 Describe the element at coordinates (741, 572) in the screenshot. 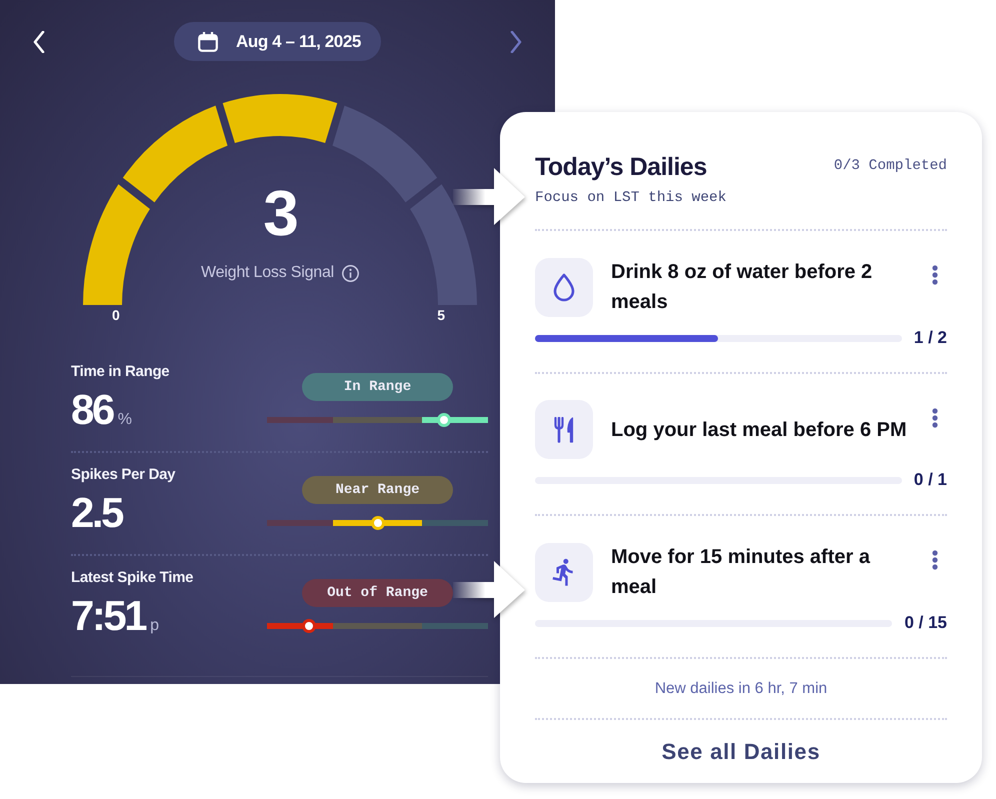

I see `task-title: Move for 15 minutes after a meal` at that location.